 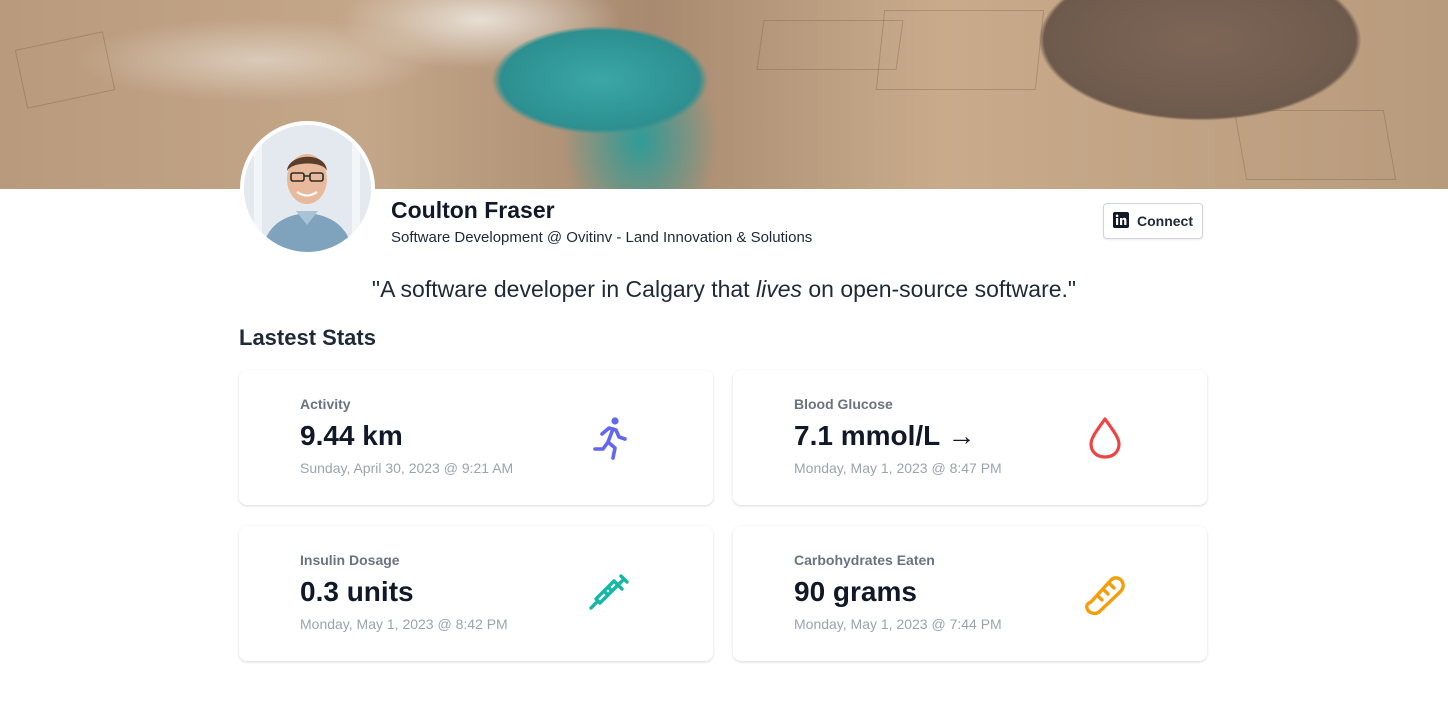 What do you see at coordinates (939, 289) in the screenshot?
I see `quote-text-end: on open-source software."` at bounding box center [939, 289].